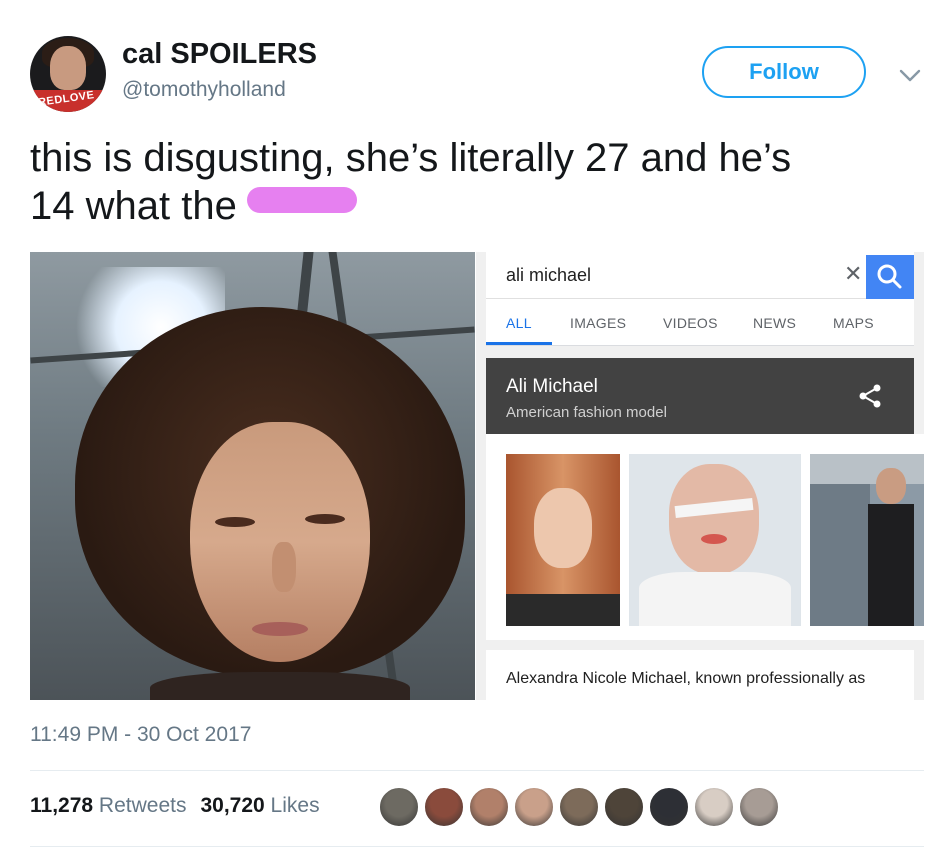  I want to click on search-icon, so click(889, 276).